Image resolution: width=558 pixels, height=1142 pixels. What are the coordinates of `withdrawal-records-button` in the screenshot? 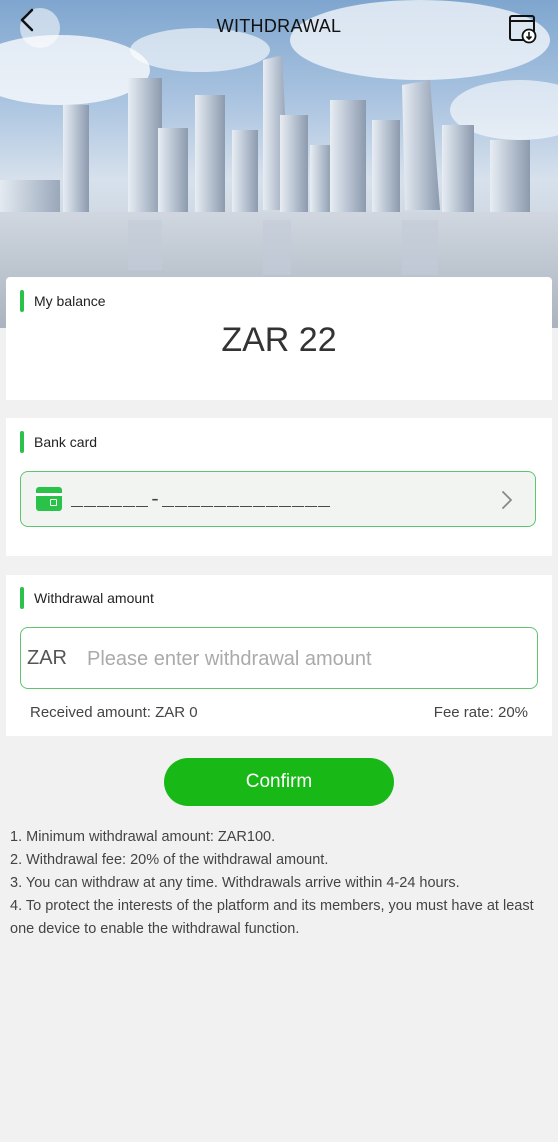 It's located at (523, 28).